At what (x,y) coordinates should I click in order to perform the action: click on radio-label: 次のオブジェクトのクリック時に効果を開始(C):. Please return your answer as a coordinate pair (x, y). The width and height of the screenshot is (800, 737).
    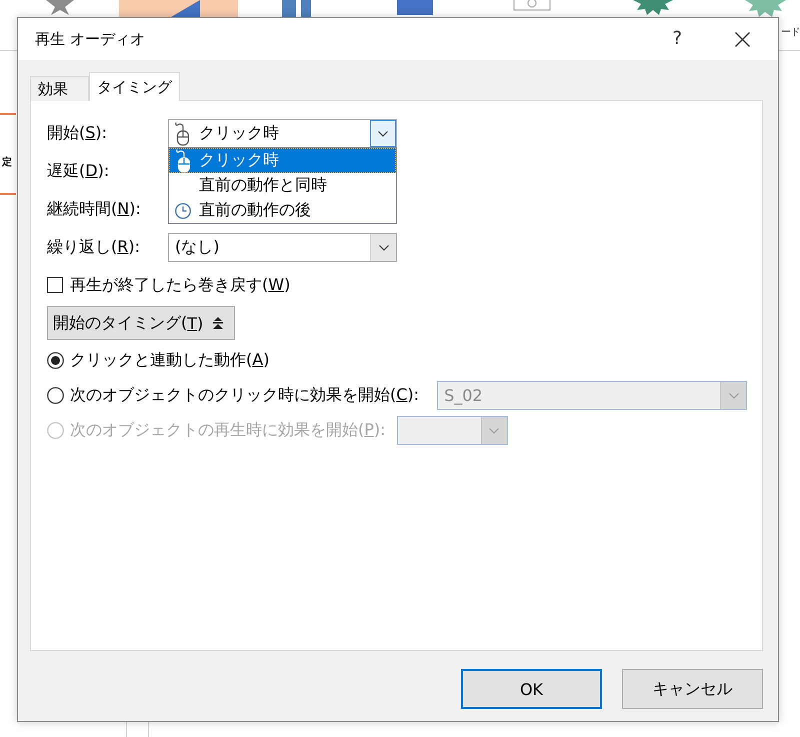
    Looking at the image, I should click on (245, 395).